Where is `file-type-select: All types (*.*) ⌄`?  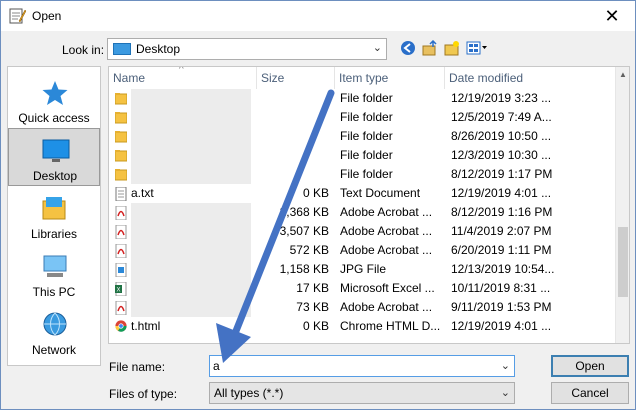
file-type-select: All types (*.*) ⌄ is located at coordinates (362, 393).